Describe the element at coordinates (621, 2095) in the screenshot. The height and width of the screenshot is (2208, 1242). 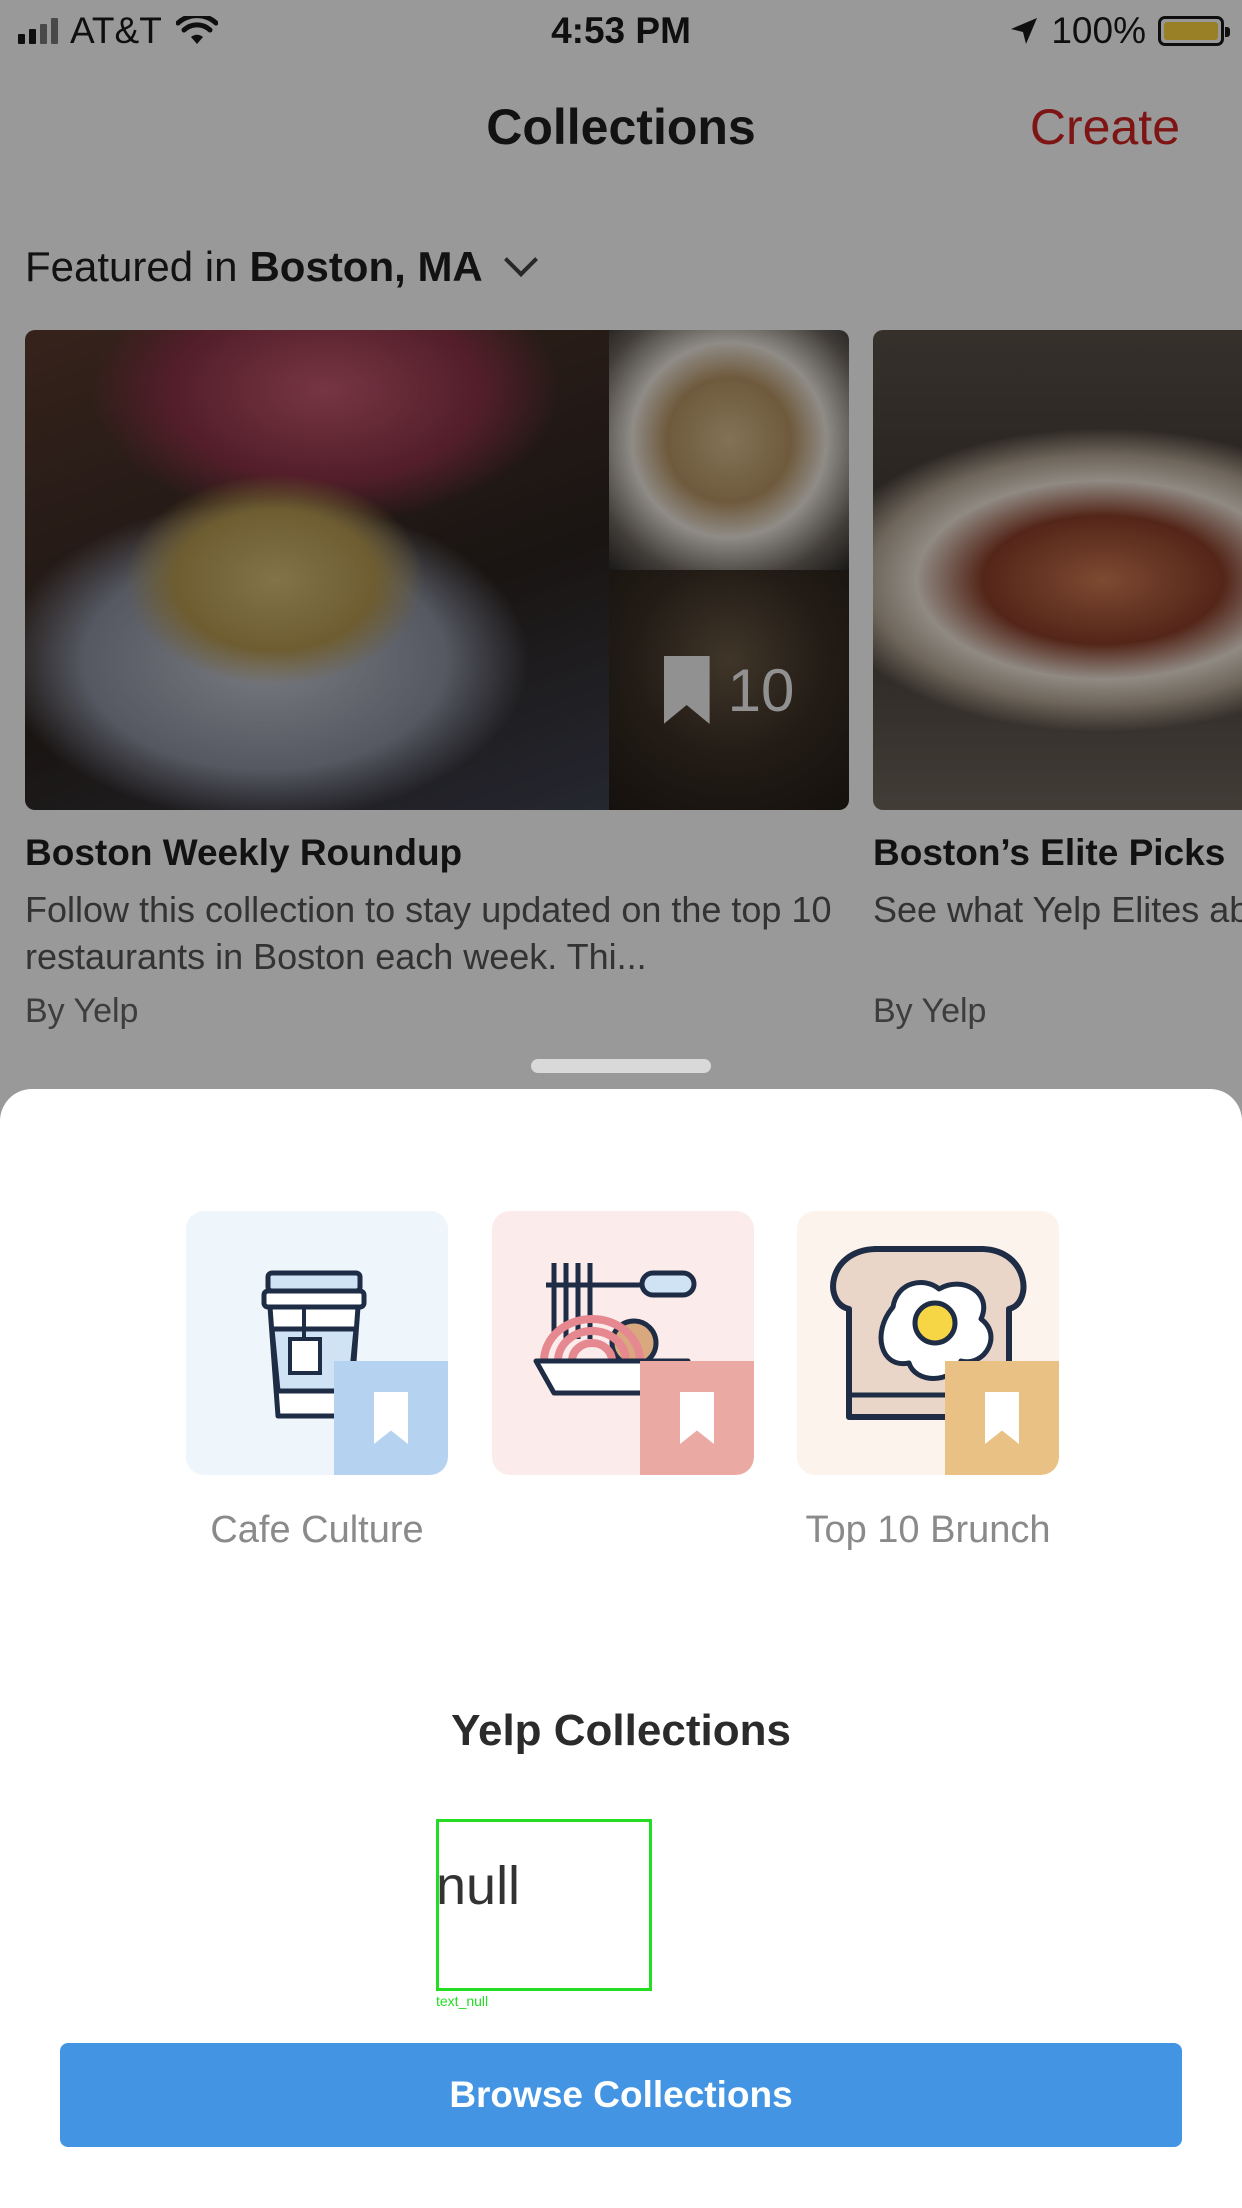
I see `browse-collections-button: Browse Collections` at that location.